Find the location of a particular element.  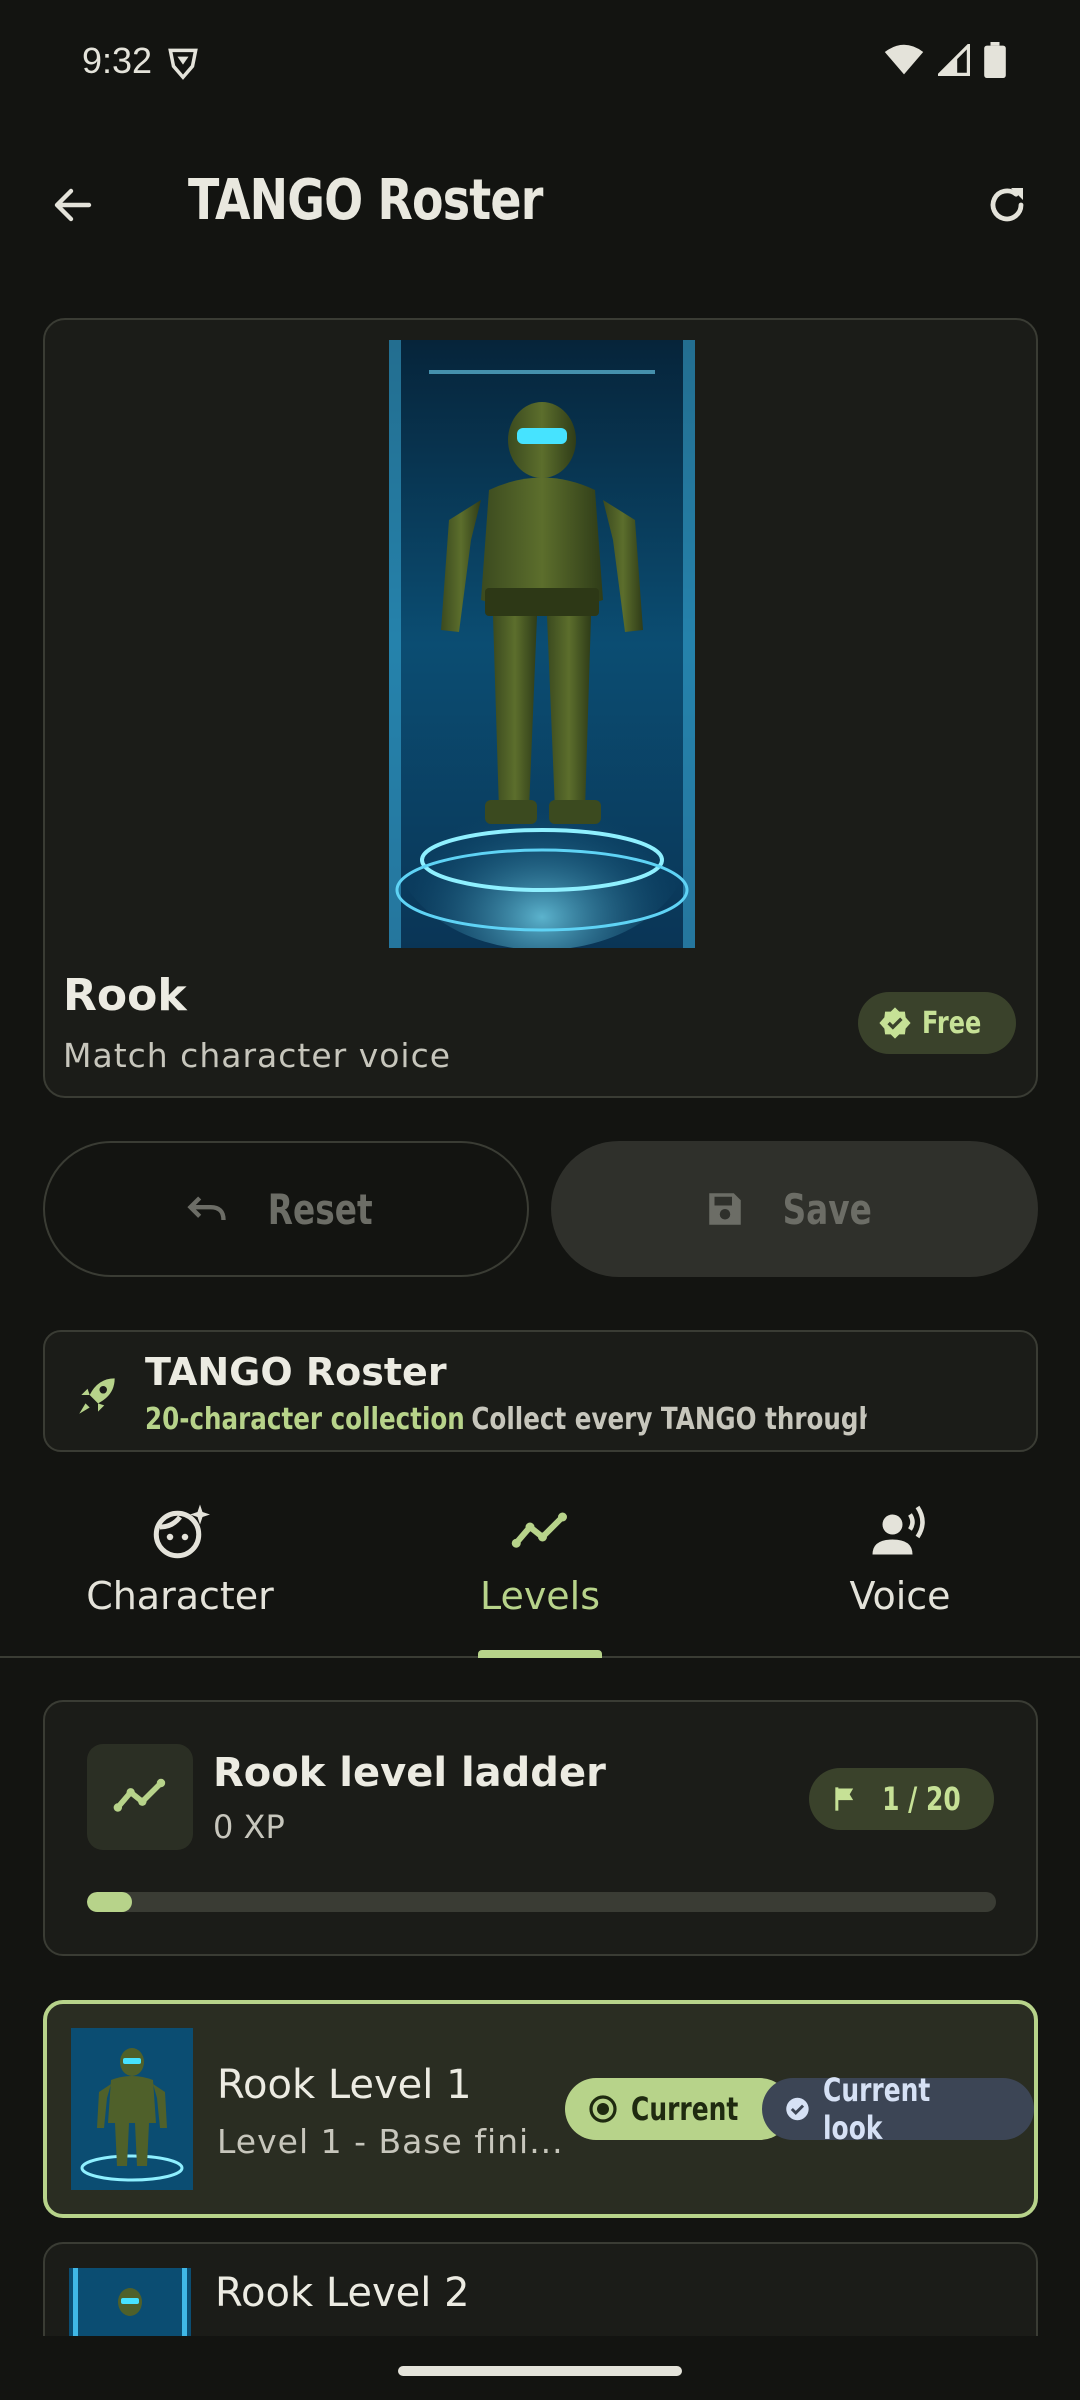

page-title: TANGO Roster is located at coordinates (365, 200).